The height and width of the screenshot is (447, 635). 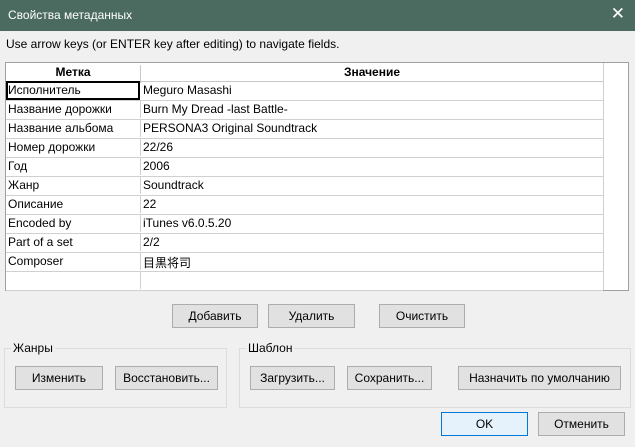 I want to click on value-cell: Meguro Masashi, so click(x=187, y=90).